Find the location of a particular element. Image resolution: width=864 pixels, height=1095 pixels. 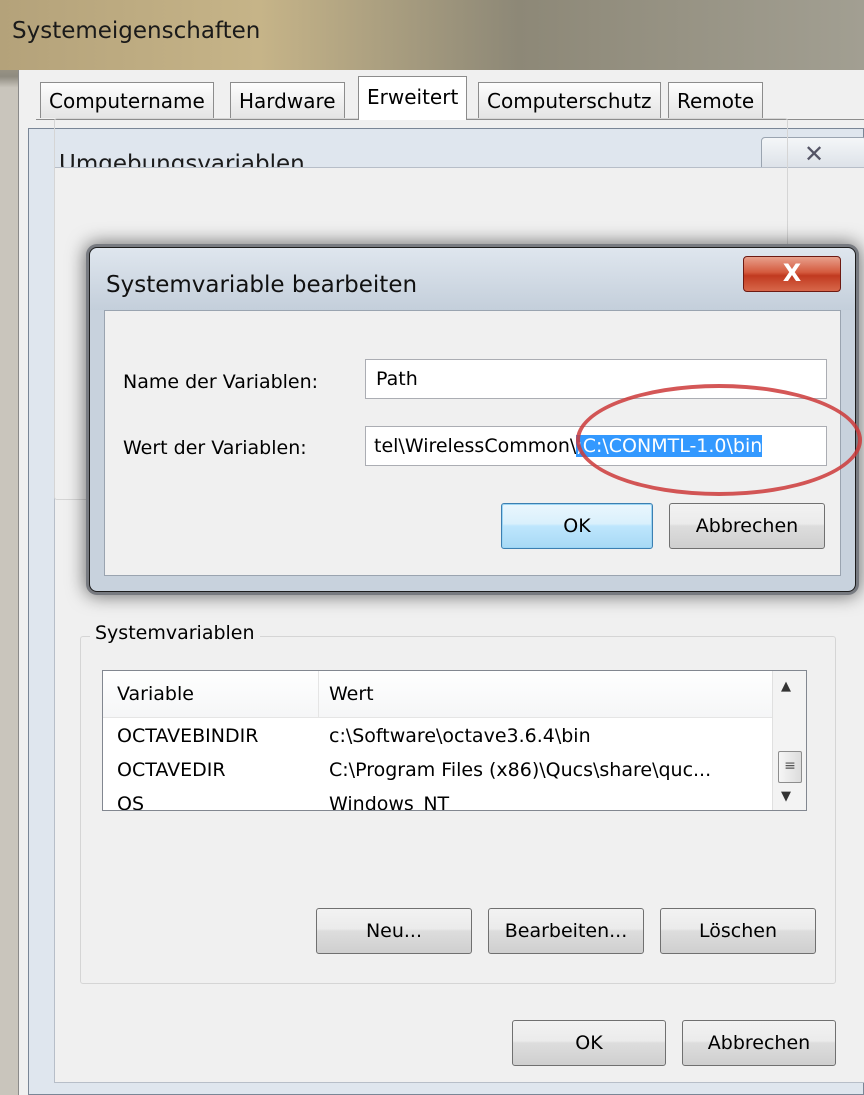

column-header-variable: Variable is located at coordinates (155, 694).